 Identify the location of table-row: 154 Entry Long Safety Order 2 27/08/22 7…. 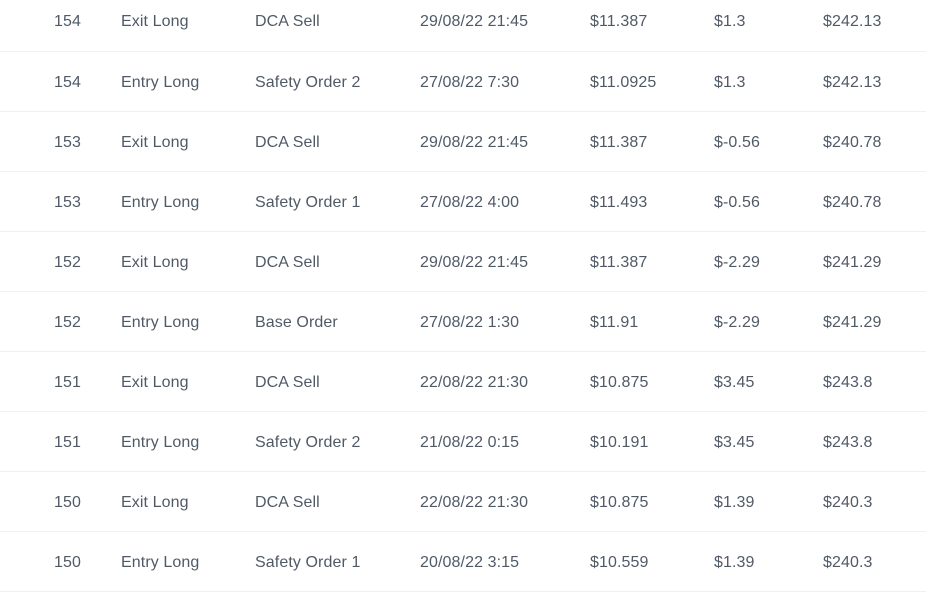
(463, 82).